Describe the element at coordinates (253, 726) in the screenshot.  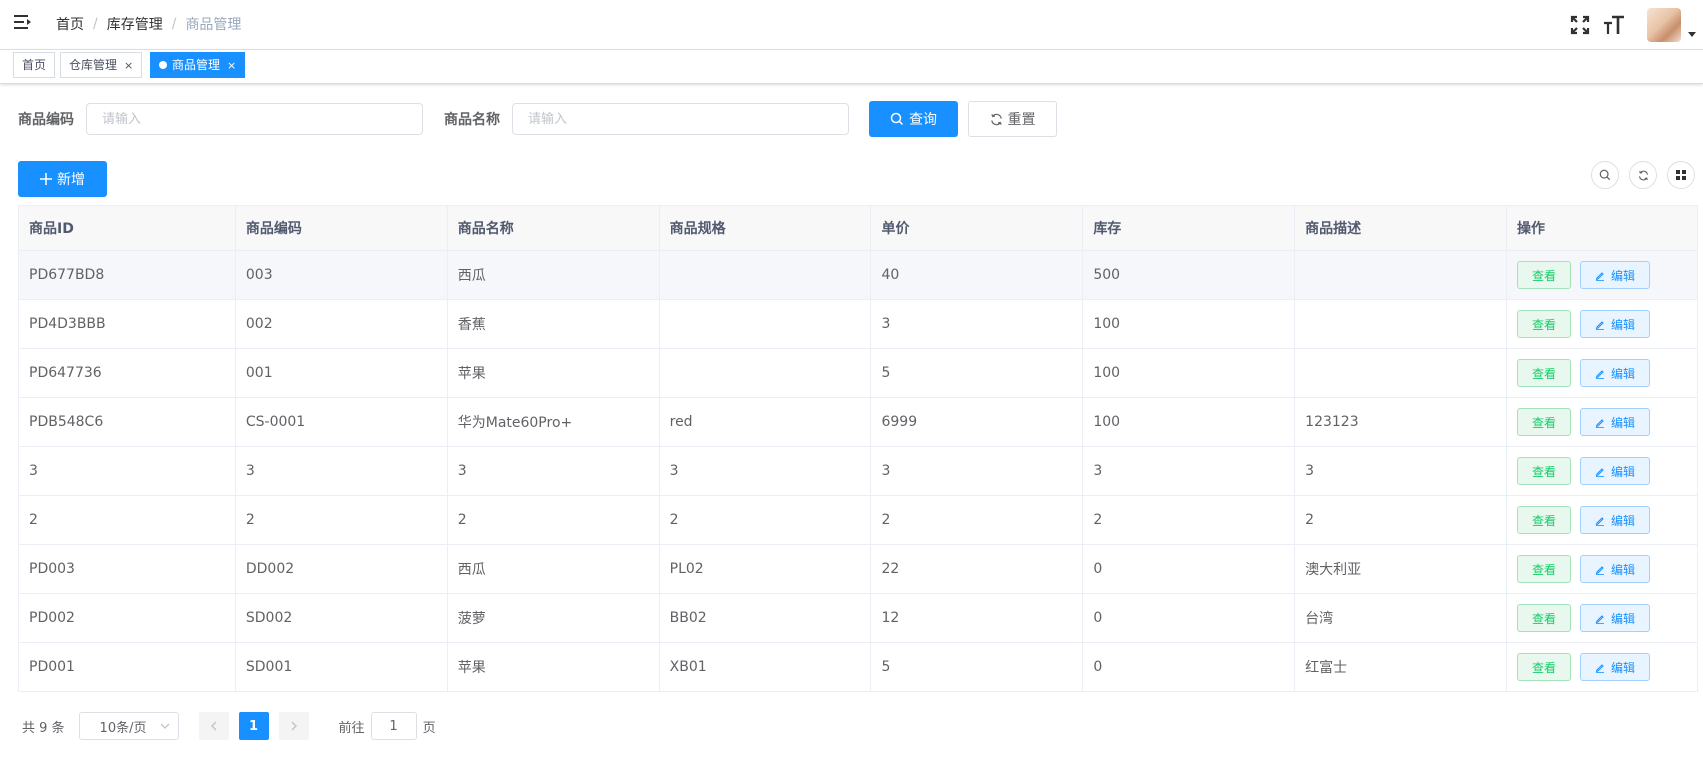
I see `page-number: 1` at that location.